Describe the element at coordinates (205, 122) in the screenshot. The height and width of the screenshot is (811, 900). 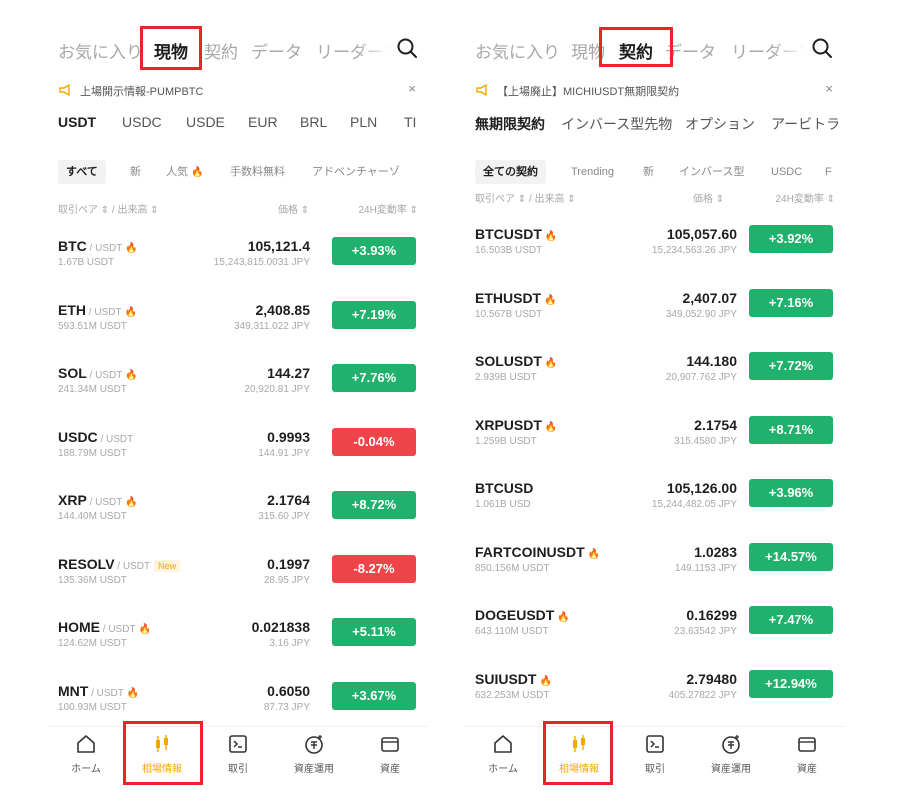
I see `quote-tab-usde: USDE` at that location.